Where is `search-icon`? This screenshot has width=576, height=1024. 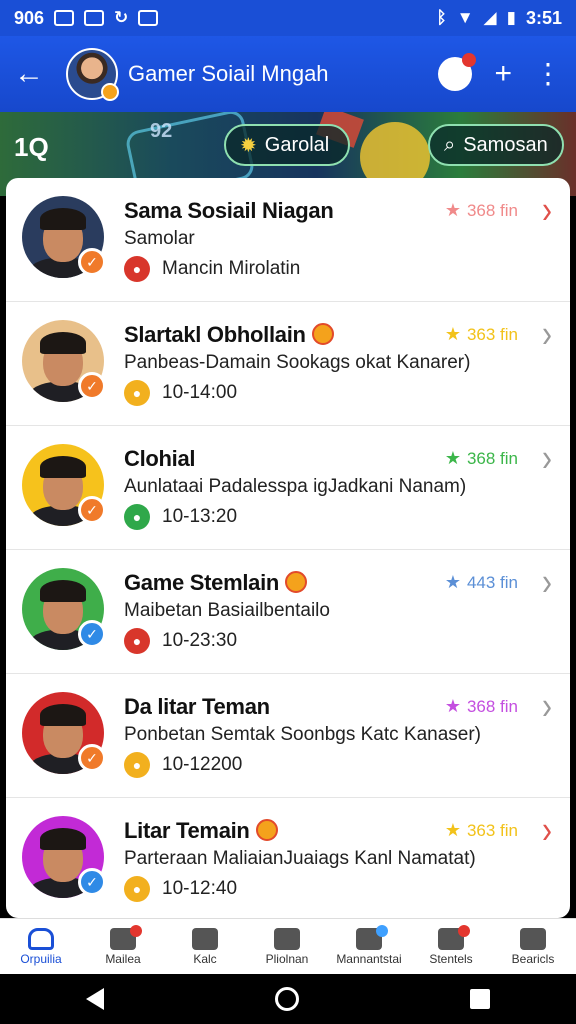
search-icon is located at coordinates (205, 938).